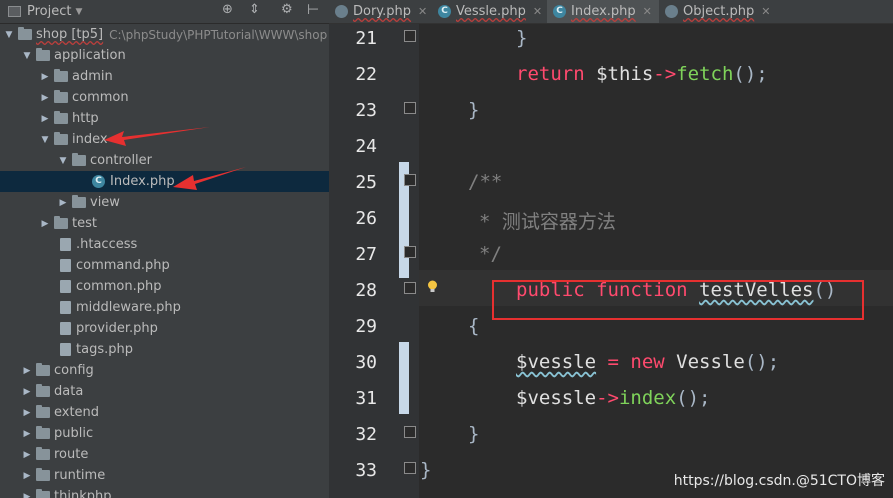 This screenshot has width=893, height=498. What do you see at coordinates (164, 160) in the screenshot?
I see `tree-item-controller: ▼ controller` at bounding box center [164, 160].